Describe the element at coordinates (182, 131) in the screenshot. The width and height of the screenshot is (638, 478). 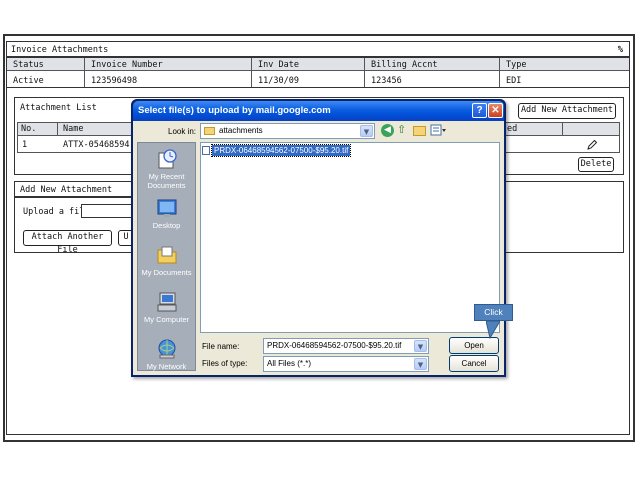
I see `look-in-label: Look in:` at that location.